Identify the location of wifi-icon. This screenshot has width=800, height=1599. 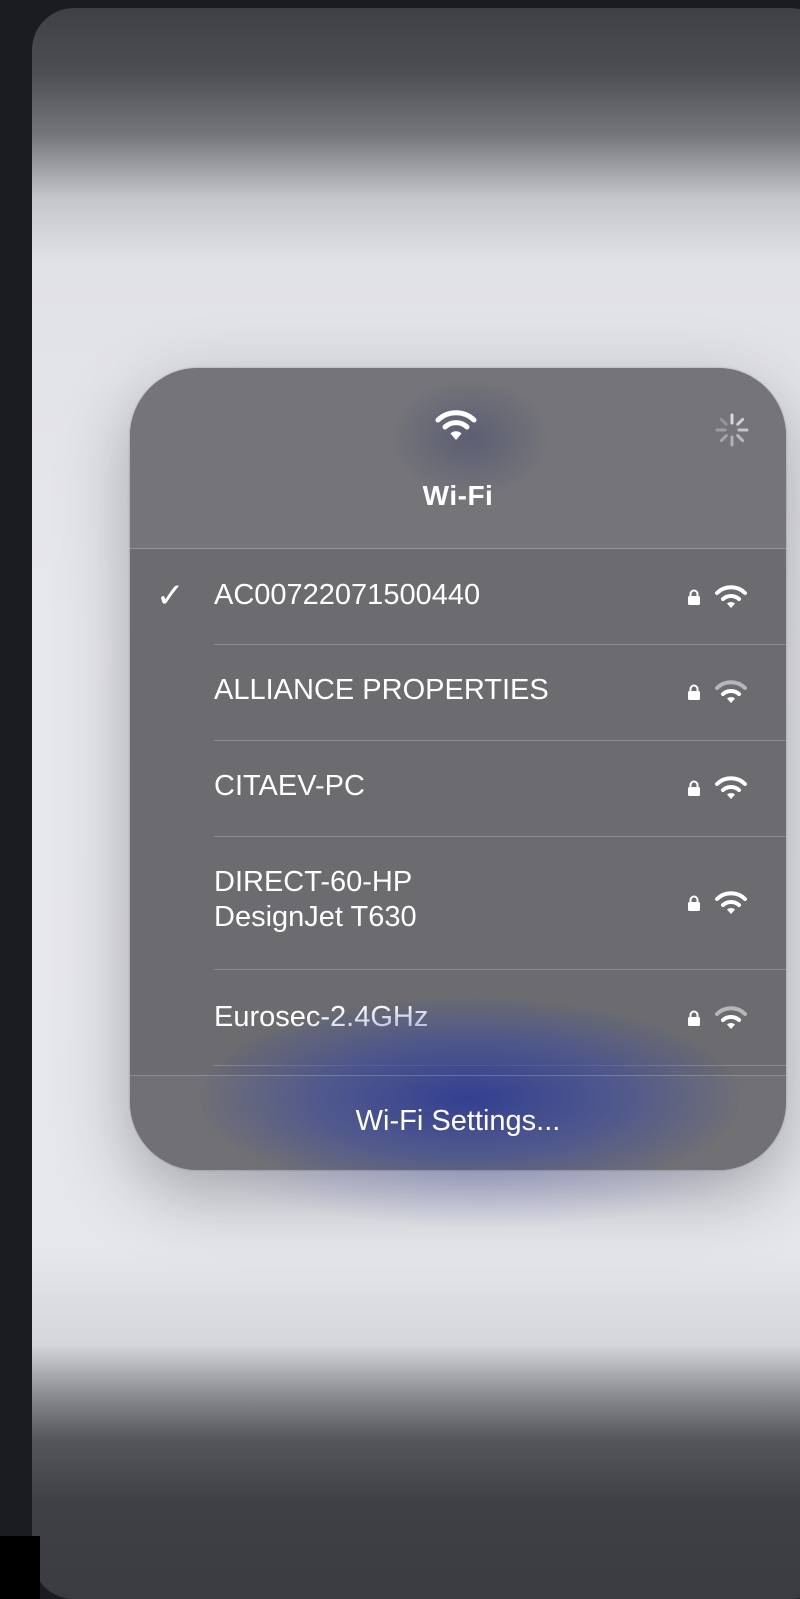
(456, 425).